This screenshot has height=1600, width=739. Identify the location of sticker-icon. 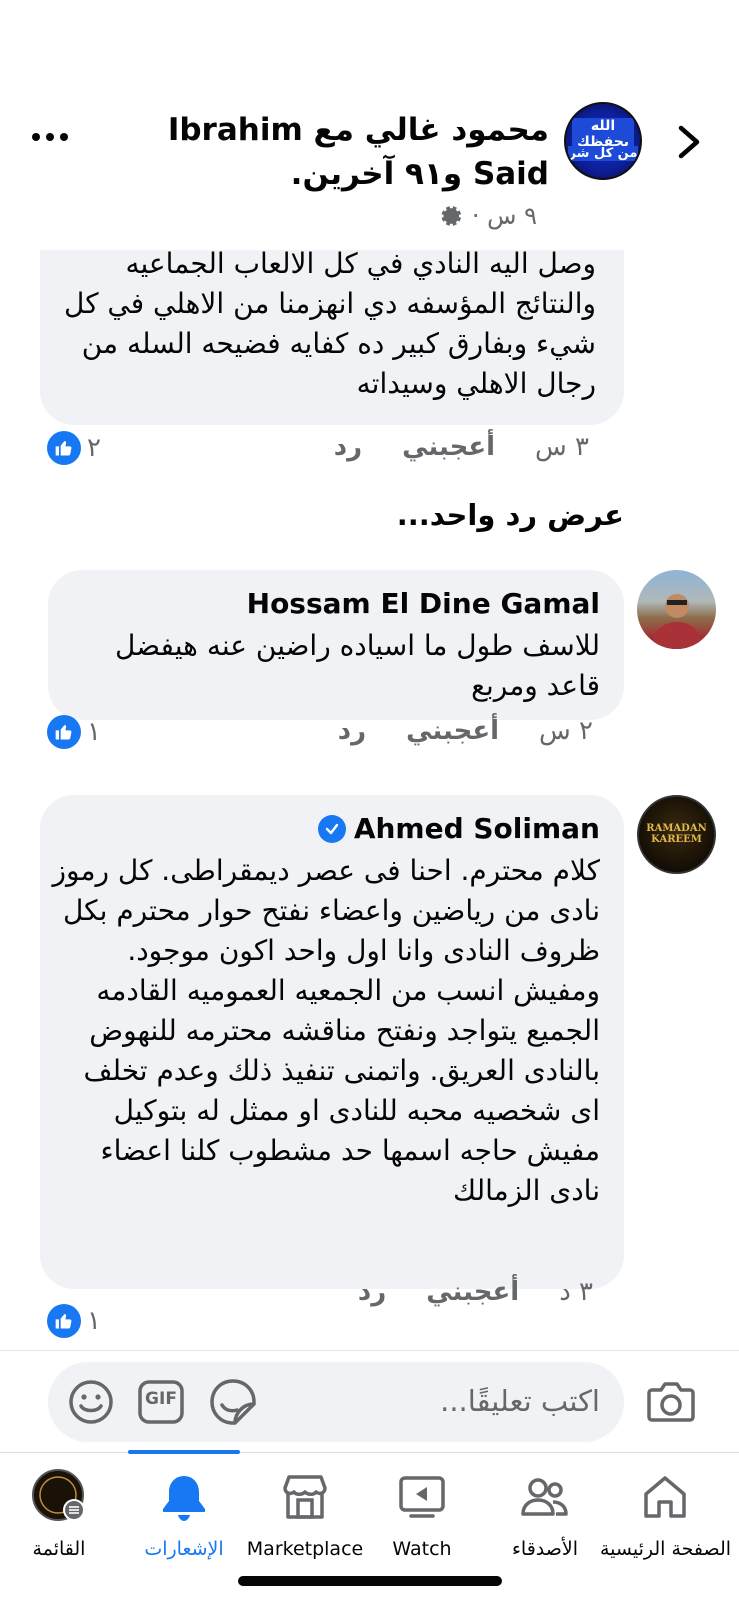
(233, 1402).